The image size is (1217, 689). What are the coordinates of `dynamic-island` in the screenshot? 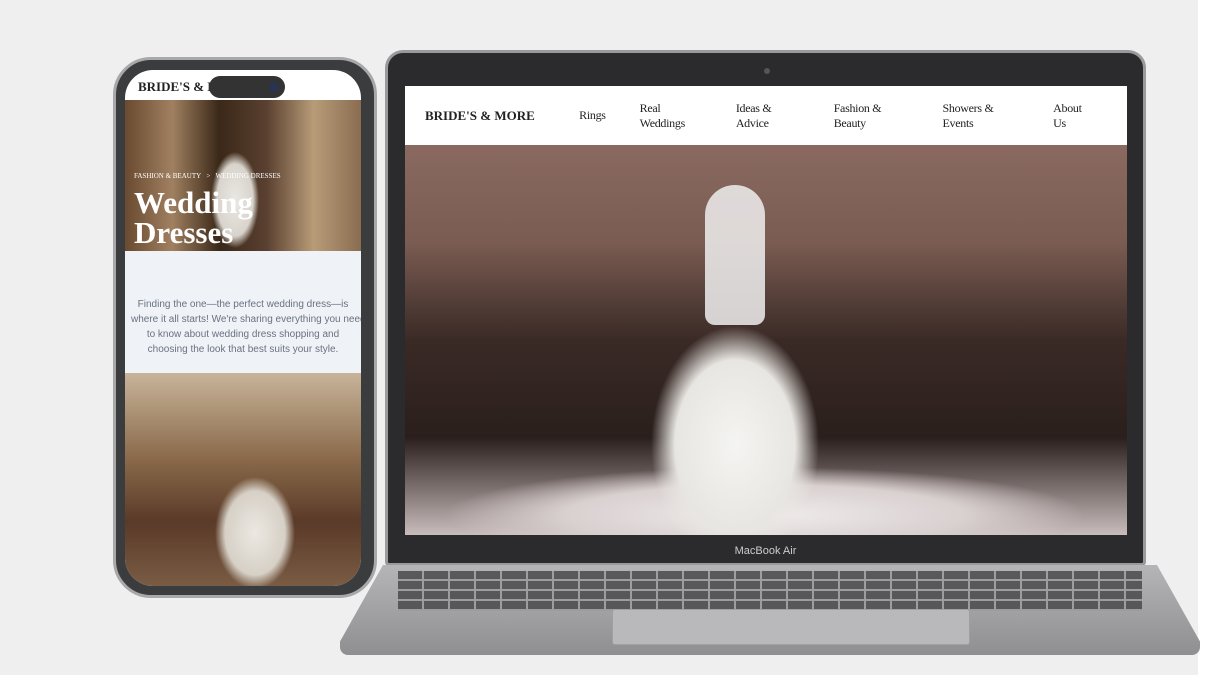 It's located at (247, 87).